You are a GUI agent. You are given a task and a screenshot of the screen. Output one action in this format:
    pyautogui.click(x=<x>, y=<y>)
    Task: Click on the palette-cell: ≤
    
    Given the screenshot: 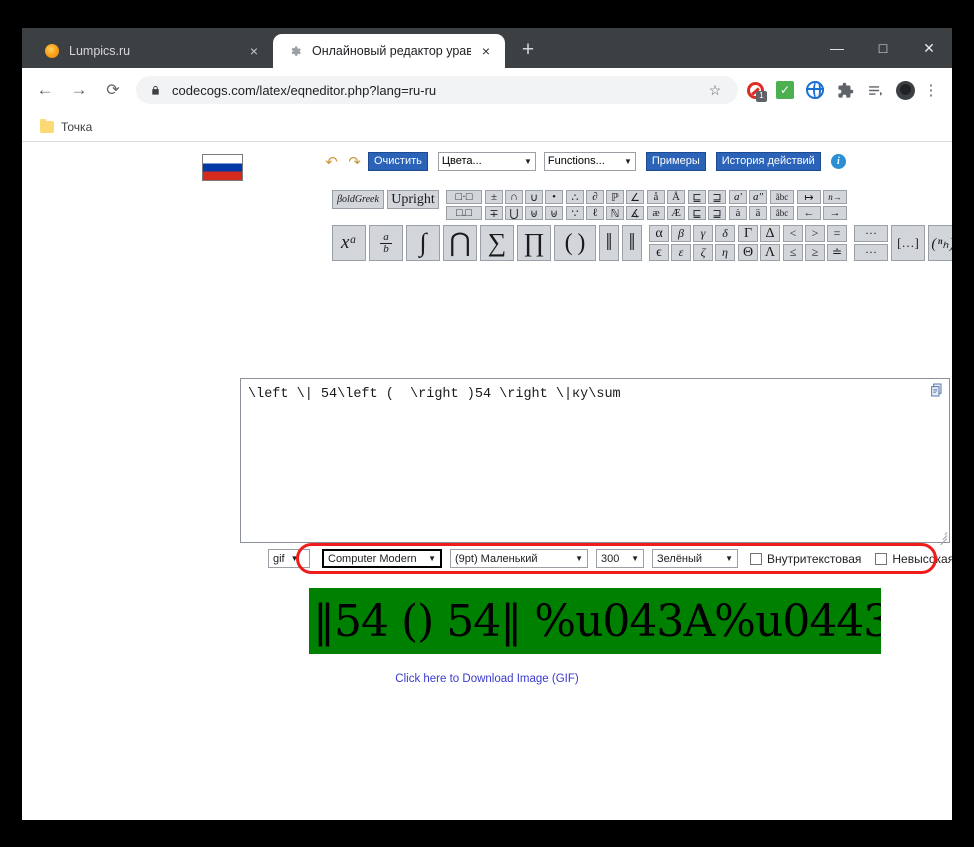 What is the action you would take?
    pyautogui.click(x=793, y=252)
    